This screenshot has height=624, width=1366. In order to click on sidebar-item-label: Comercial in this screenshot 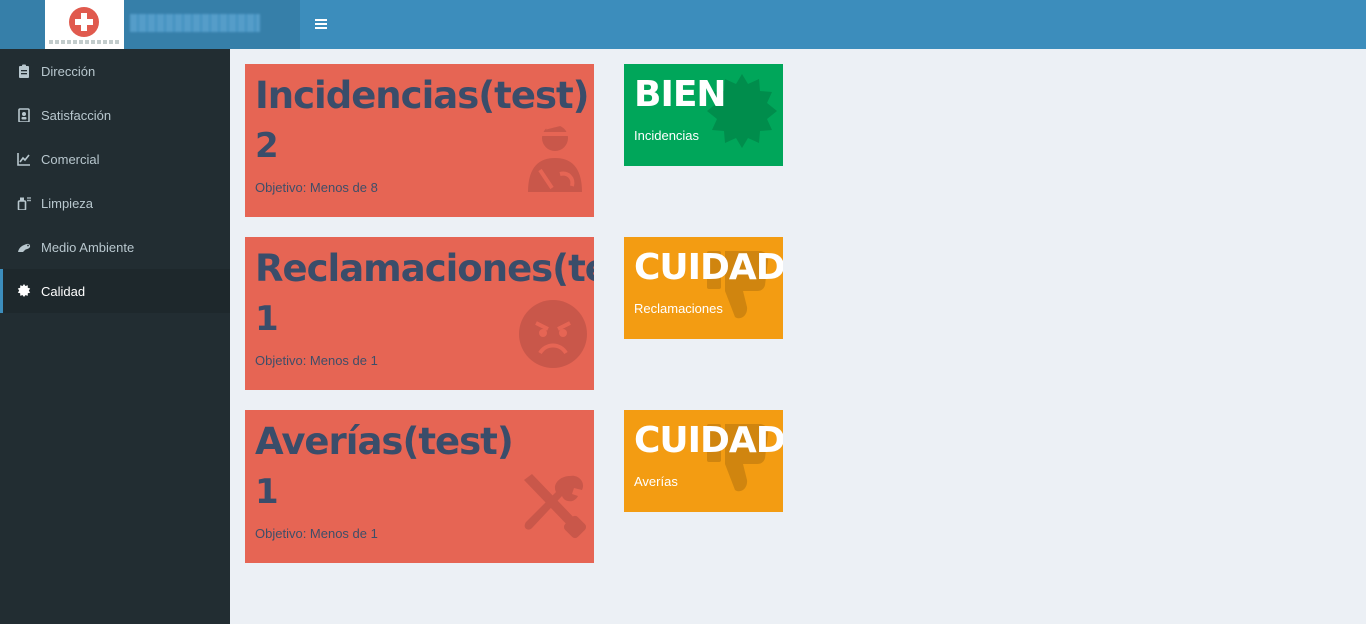, I will do `click(70, 159)`.